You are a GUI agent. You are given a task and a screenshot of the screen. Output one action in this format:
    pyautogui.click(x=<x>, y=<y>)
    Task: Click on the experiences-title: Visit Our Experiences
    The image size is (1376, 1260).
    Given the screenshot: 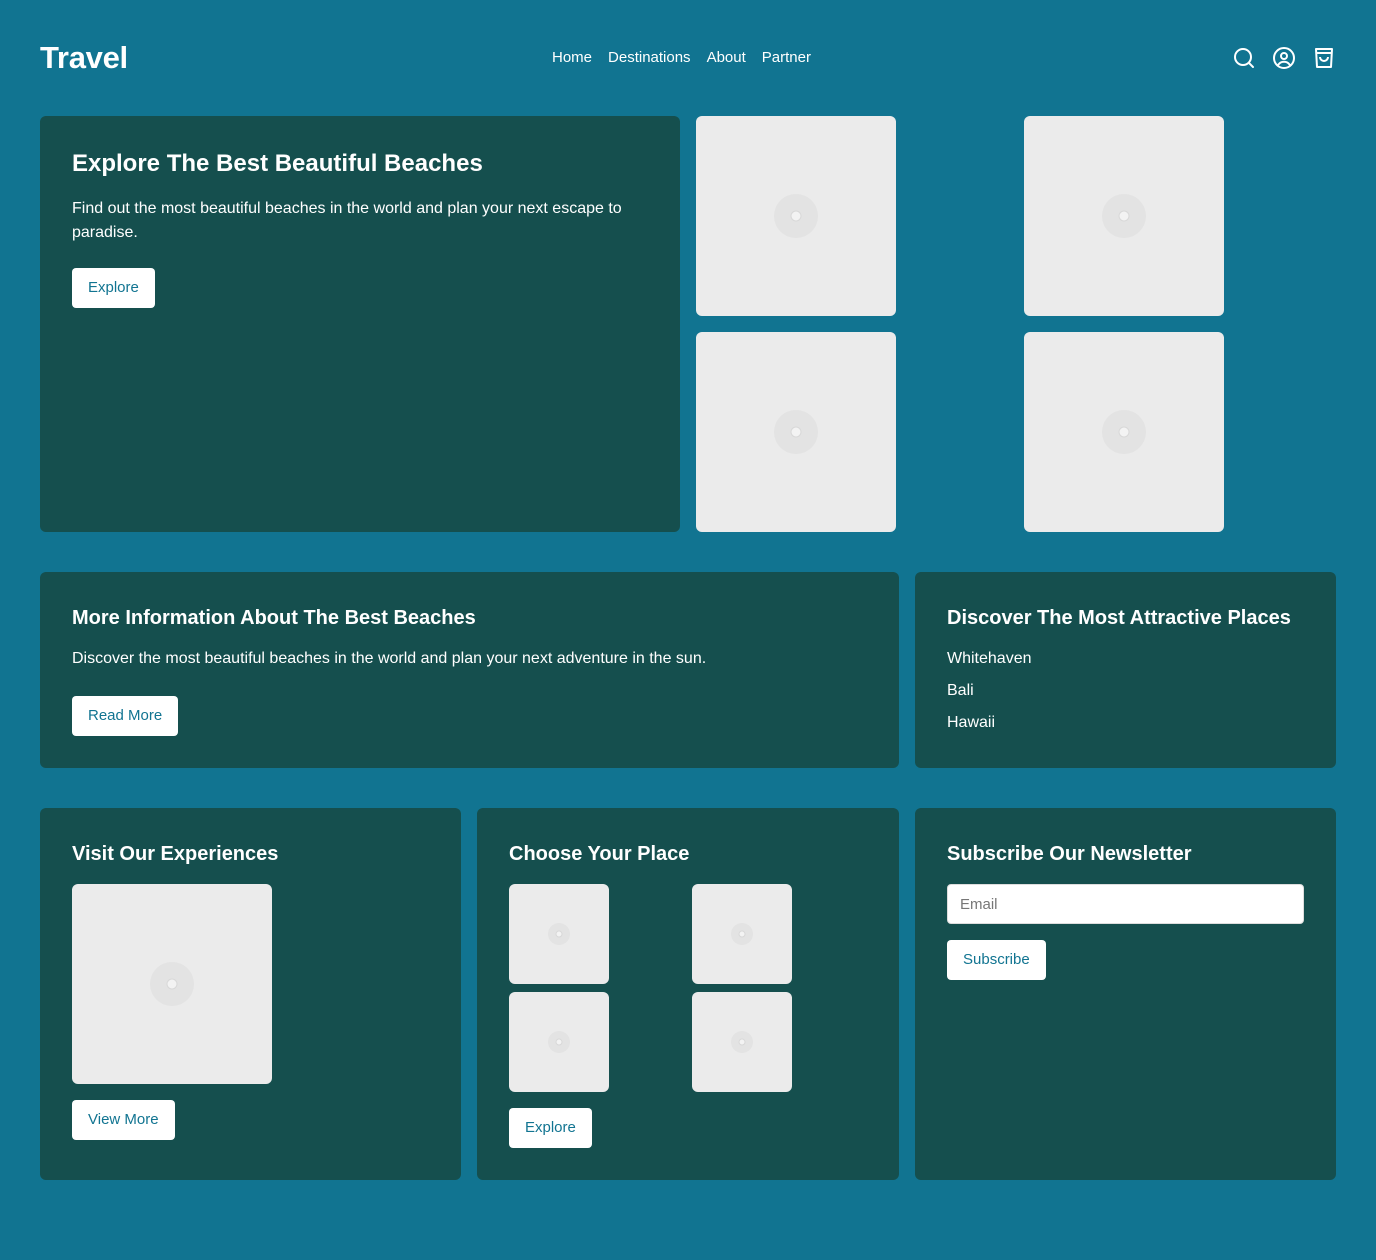 What is the action you would take?
    pyautogui.click(x=175, y=854)
    